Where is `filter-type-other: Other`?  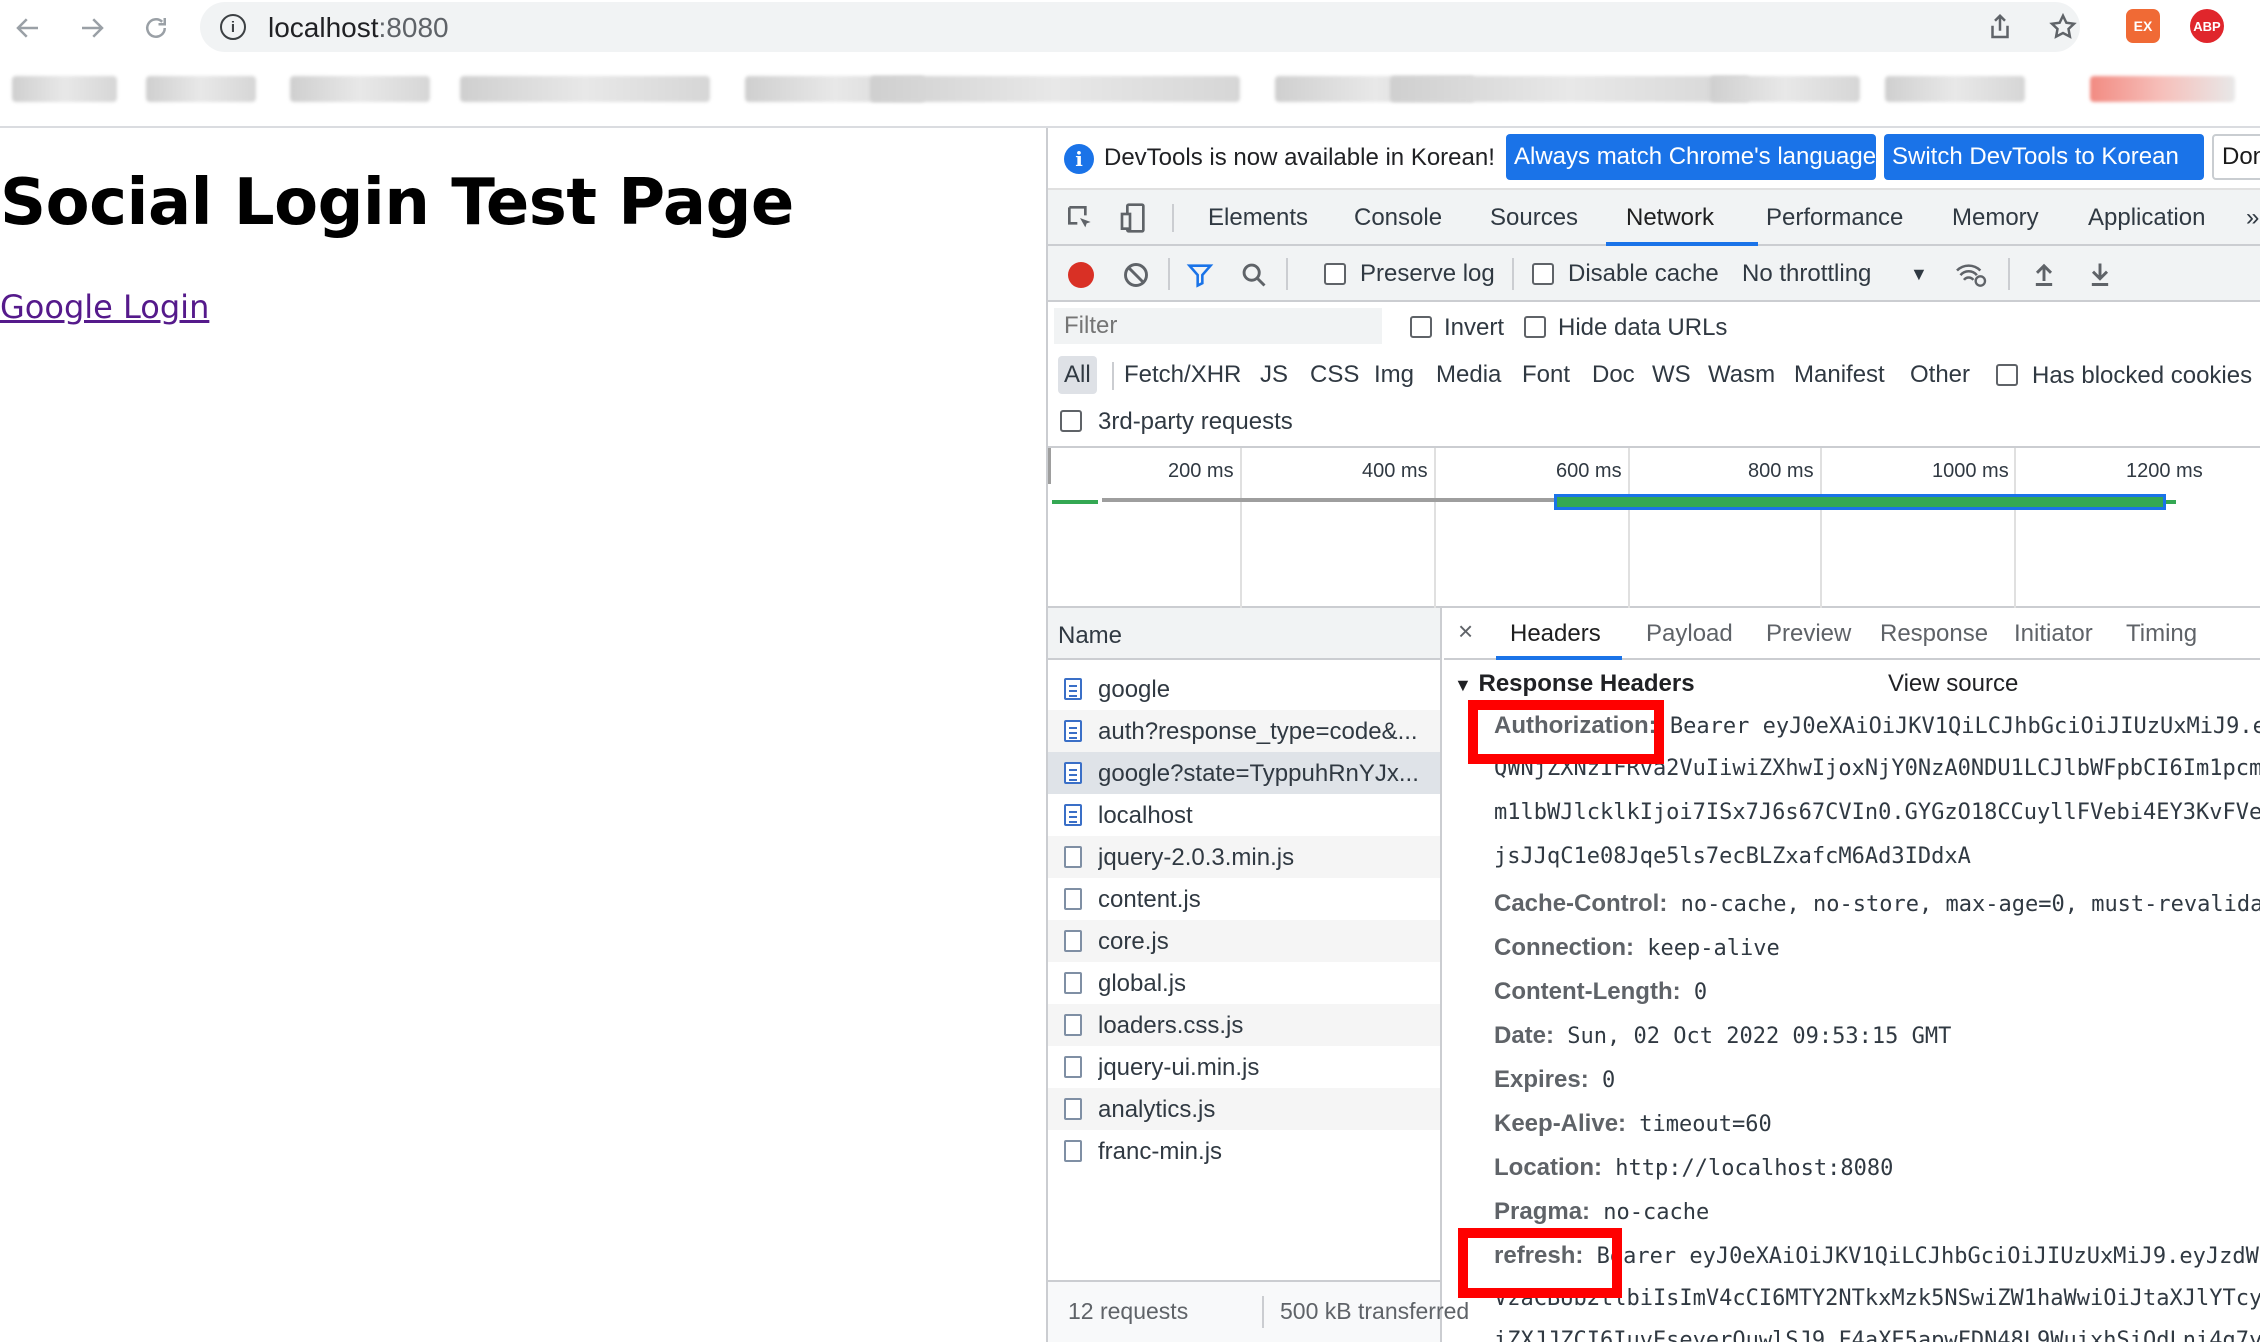 filter-type-other: Other is located at coordinates (1940, 375).